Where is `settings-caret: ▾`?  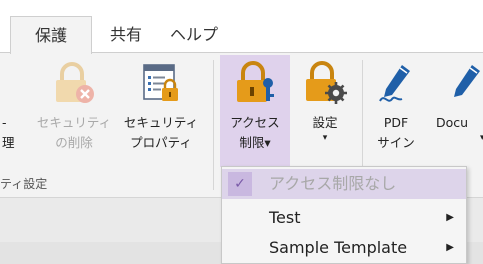 settings-caret: ▾ is located at coordinates (325, 138).